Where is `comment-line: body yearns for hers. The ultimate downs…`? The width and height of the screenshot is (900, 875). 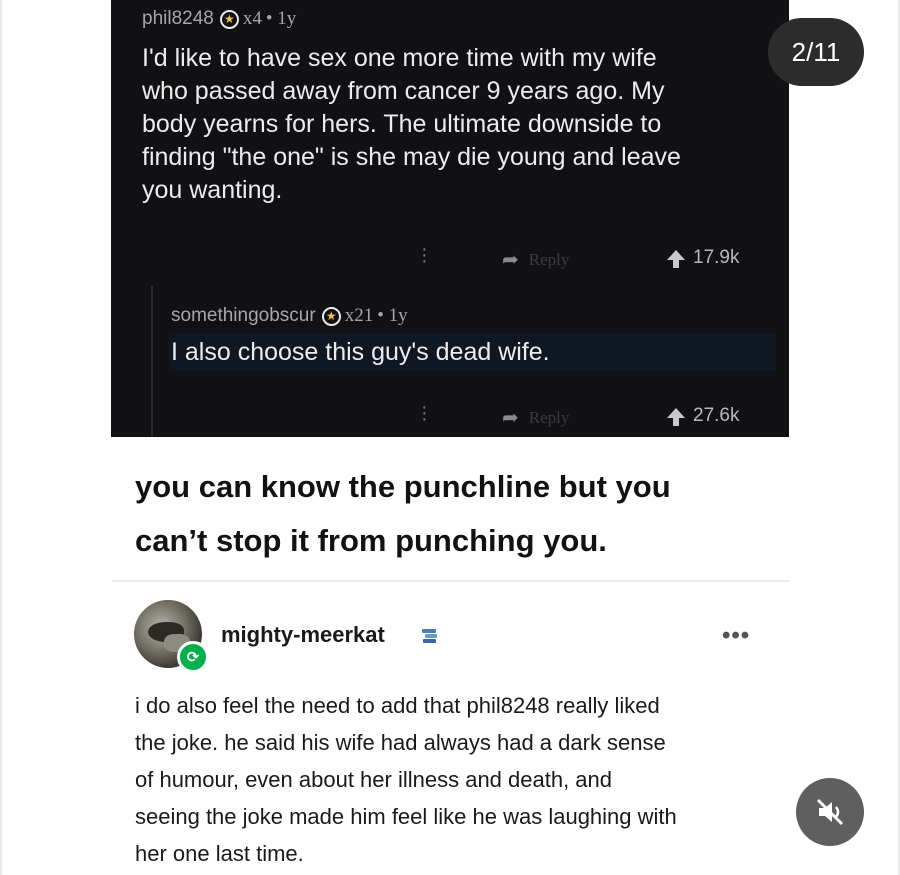 comment-line: body yearns for hers. The ultimate downs… is located at coordinates (402, 124).